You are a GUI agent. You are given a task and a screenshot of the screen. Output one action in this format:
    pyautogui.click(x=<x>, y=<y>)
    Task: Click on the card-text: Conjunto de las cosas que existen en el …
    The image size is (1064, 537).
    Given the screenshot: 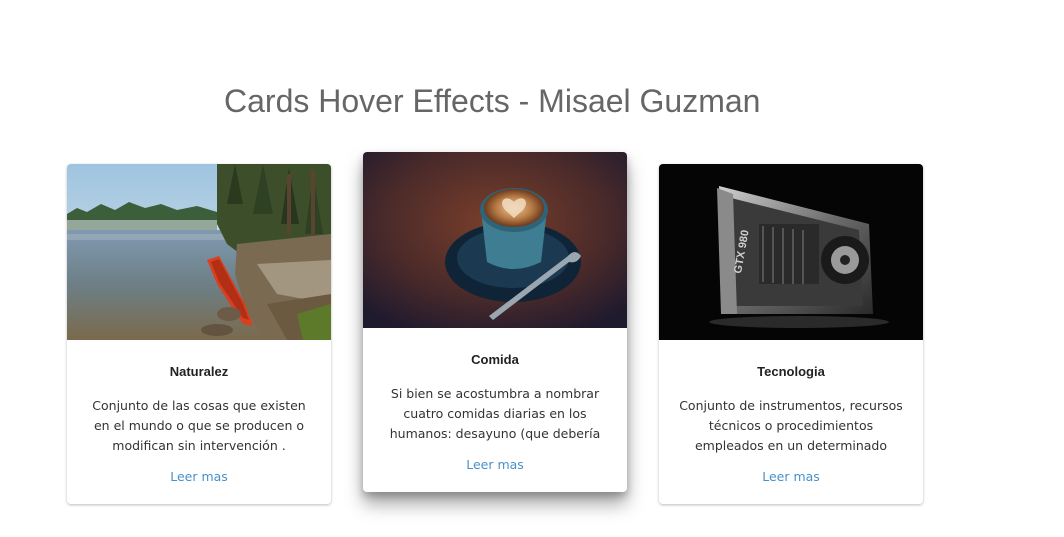 What is the action you would take?
    pyautogui.click(x=199, y=425)
    